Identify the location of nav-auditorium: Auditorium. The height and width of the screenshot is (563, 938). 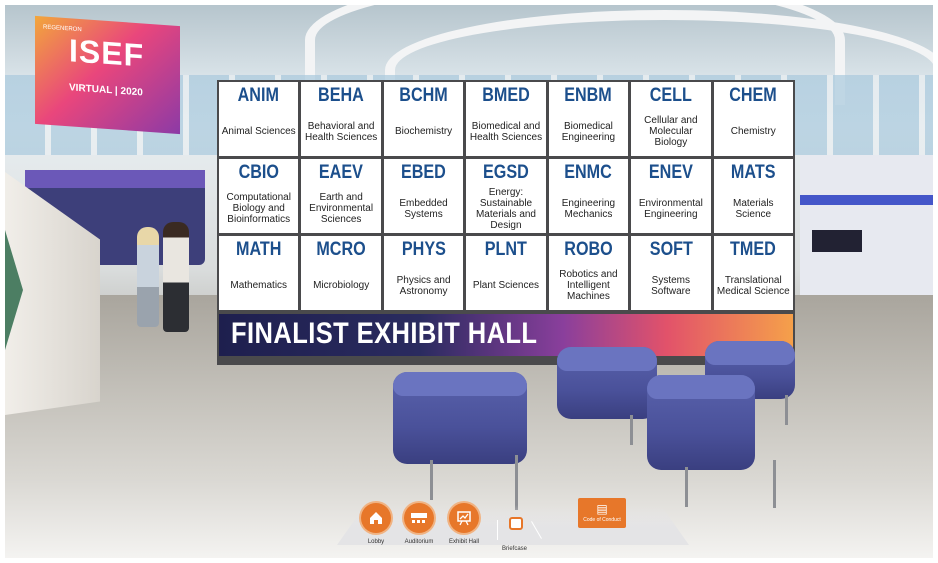
(419, 524).